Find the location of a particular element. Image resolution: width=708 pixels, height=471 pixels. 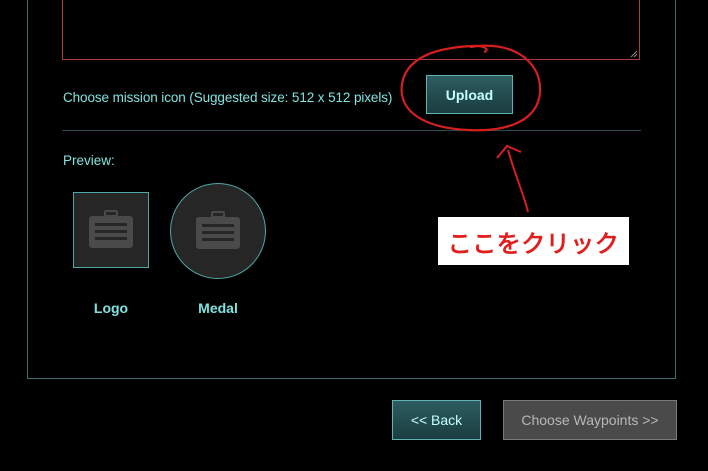

medal-preview is located at coordinates (218, 231).